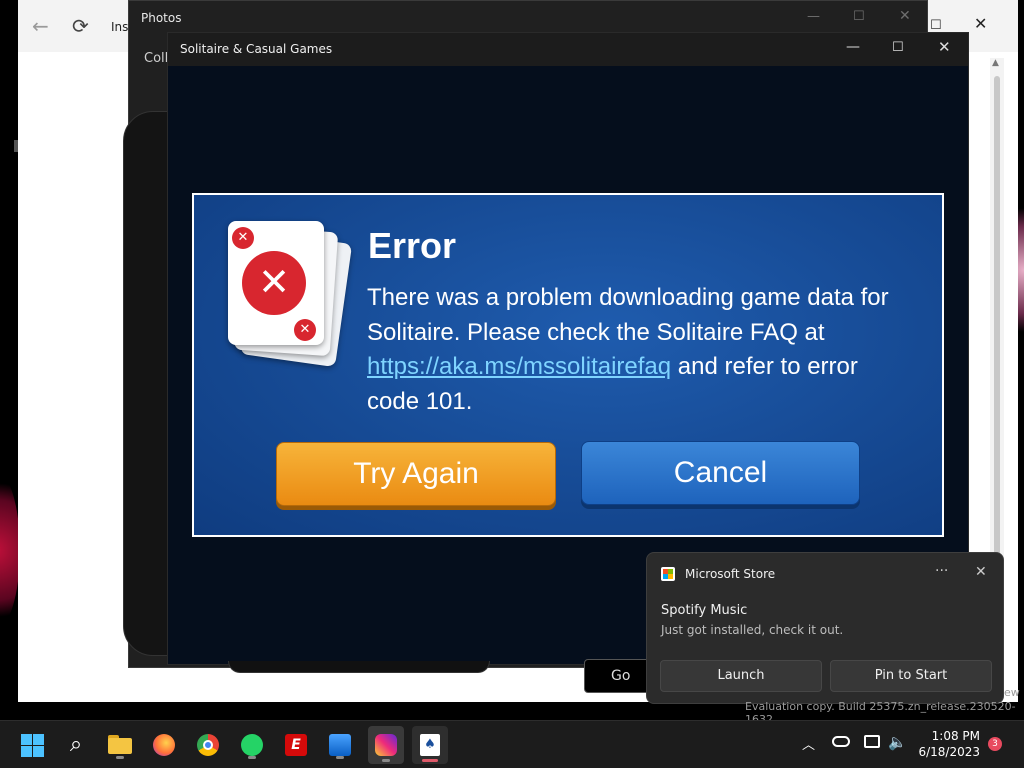 The height and width of the screenshot is (768, 1024). What do you see at coordinates (568, 49) in the screenshot?
I see `solitaire-titlebar: Solitaire & Casual Games — ☐ ✕` at bounding box center [568, 49].